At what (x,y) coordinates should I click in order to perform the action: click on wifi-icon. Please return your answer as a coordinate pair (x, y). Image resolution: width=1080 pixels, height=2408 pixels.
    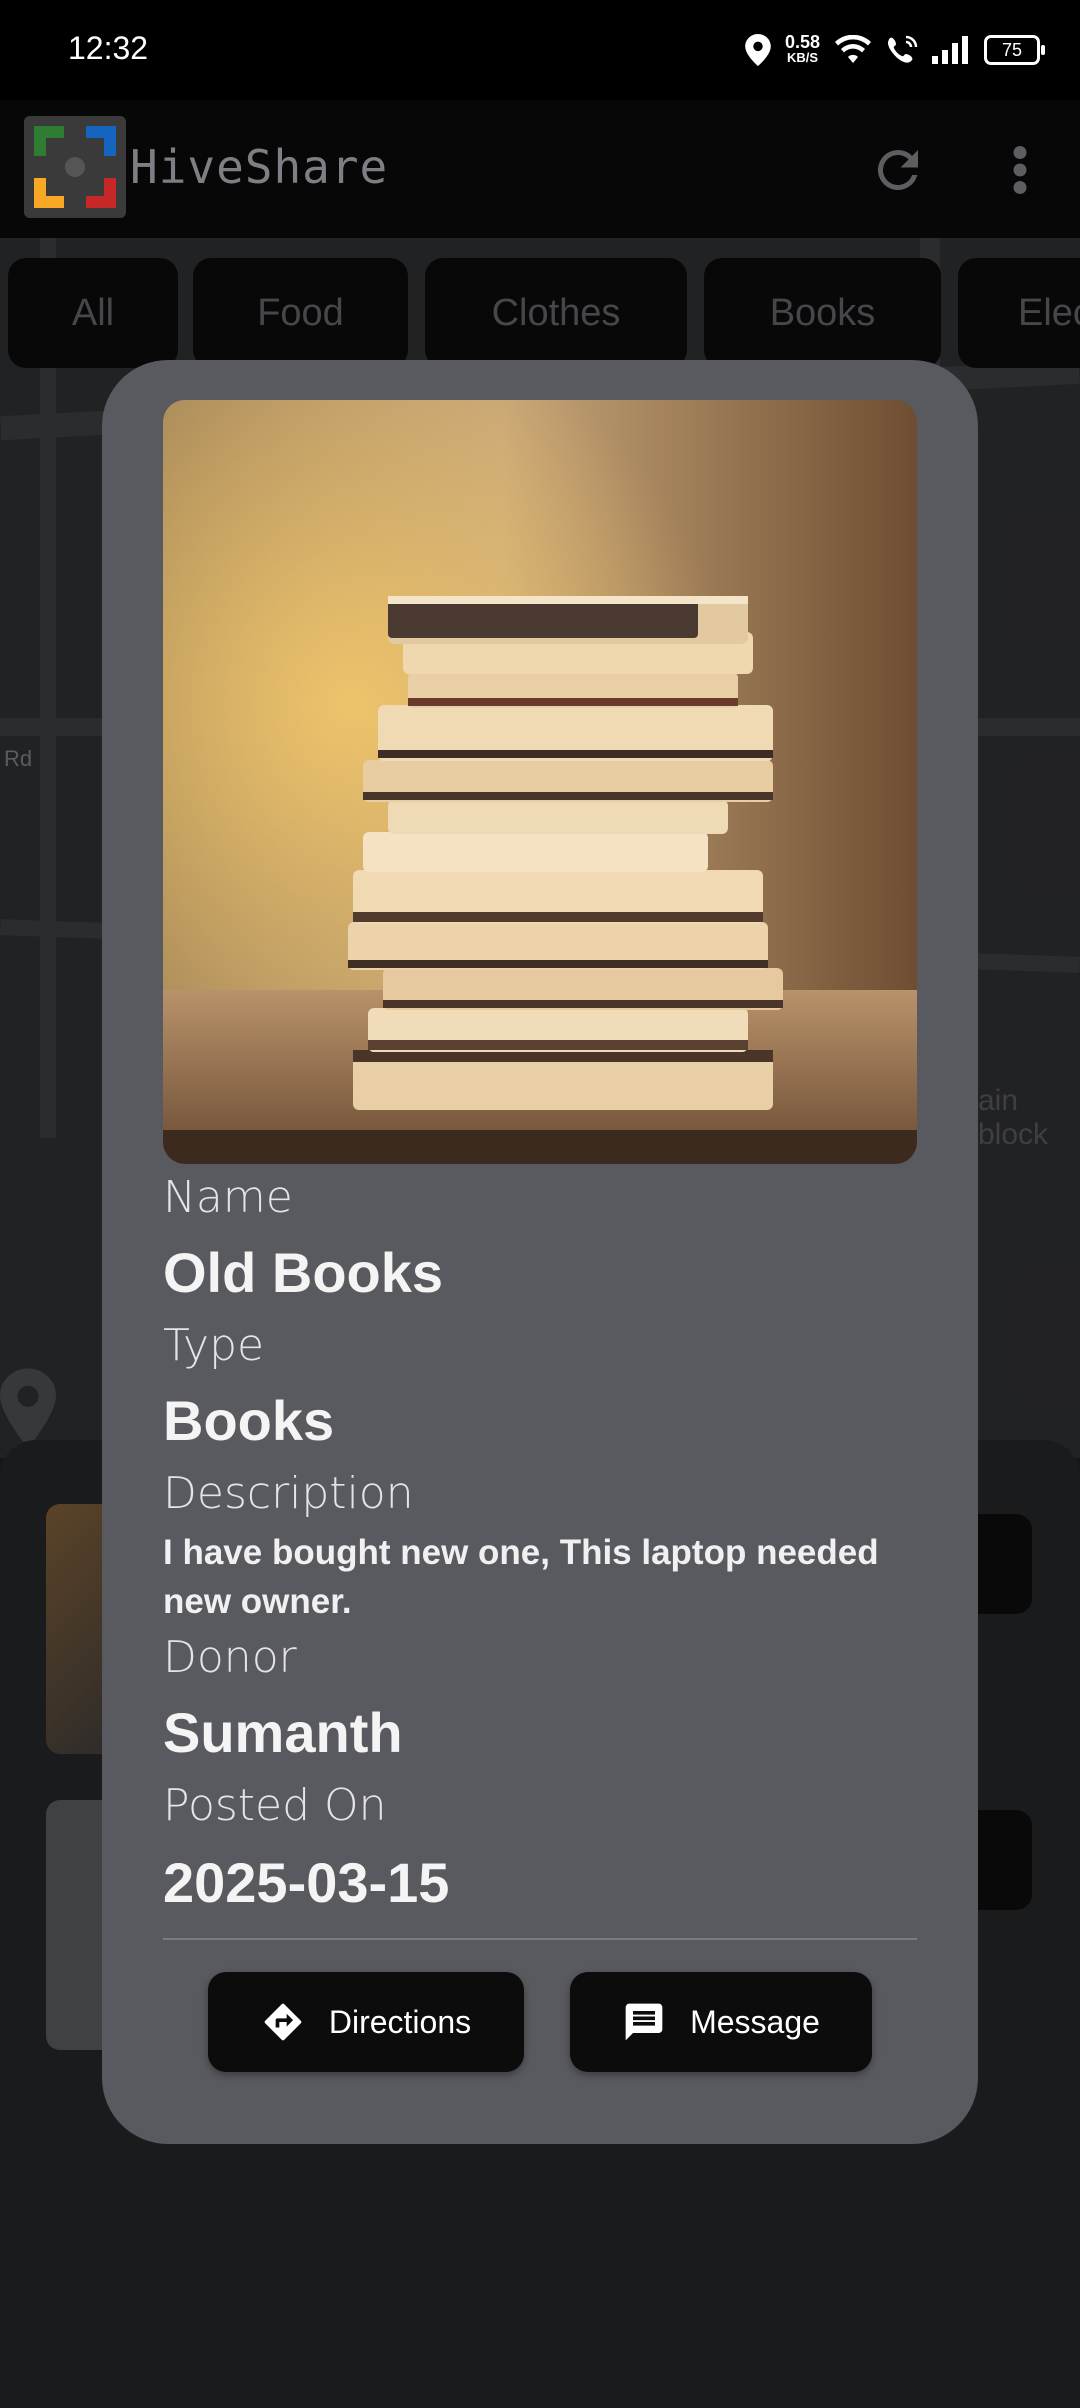
    Looking at the image, I should click on (853, 49).